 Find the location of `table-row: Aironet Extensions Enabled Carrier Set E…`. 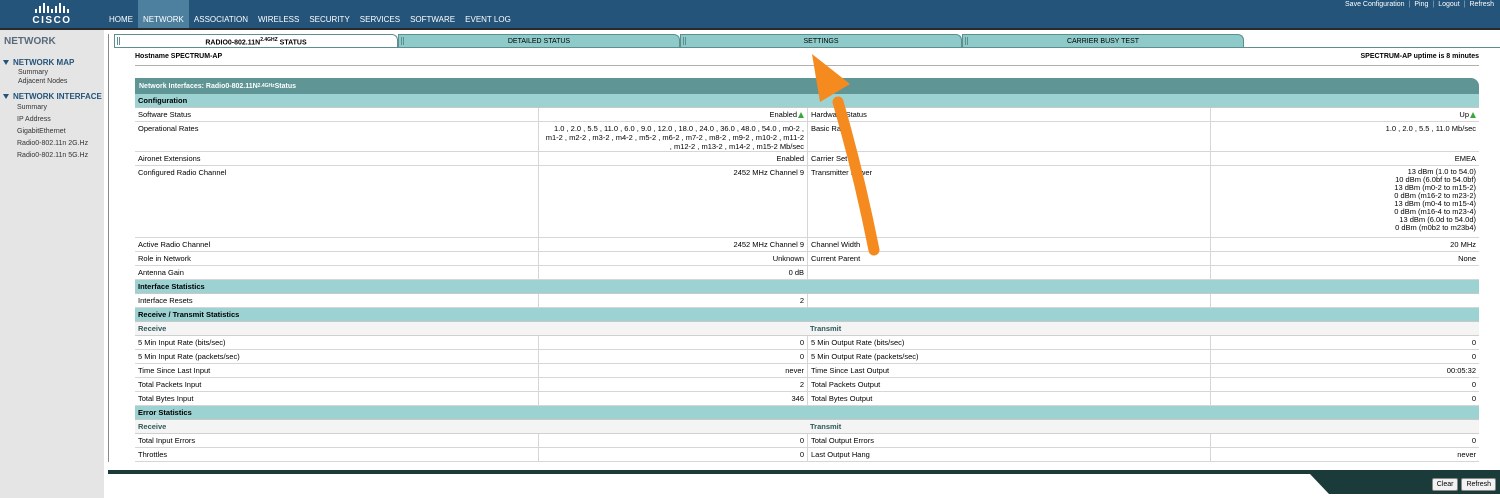

table-row: Aironet Extensions Enabled Carrier Set E… is located at coordinates (807, 159).